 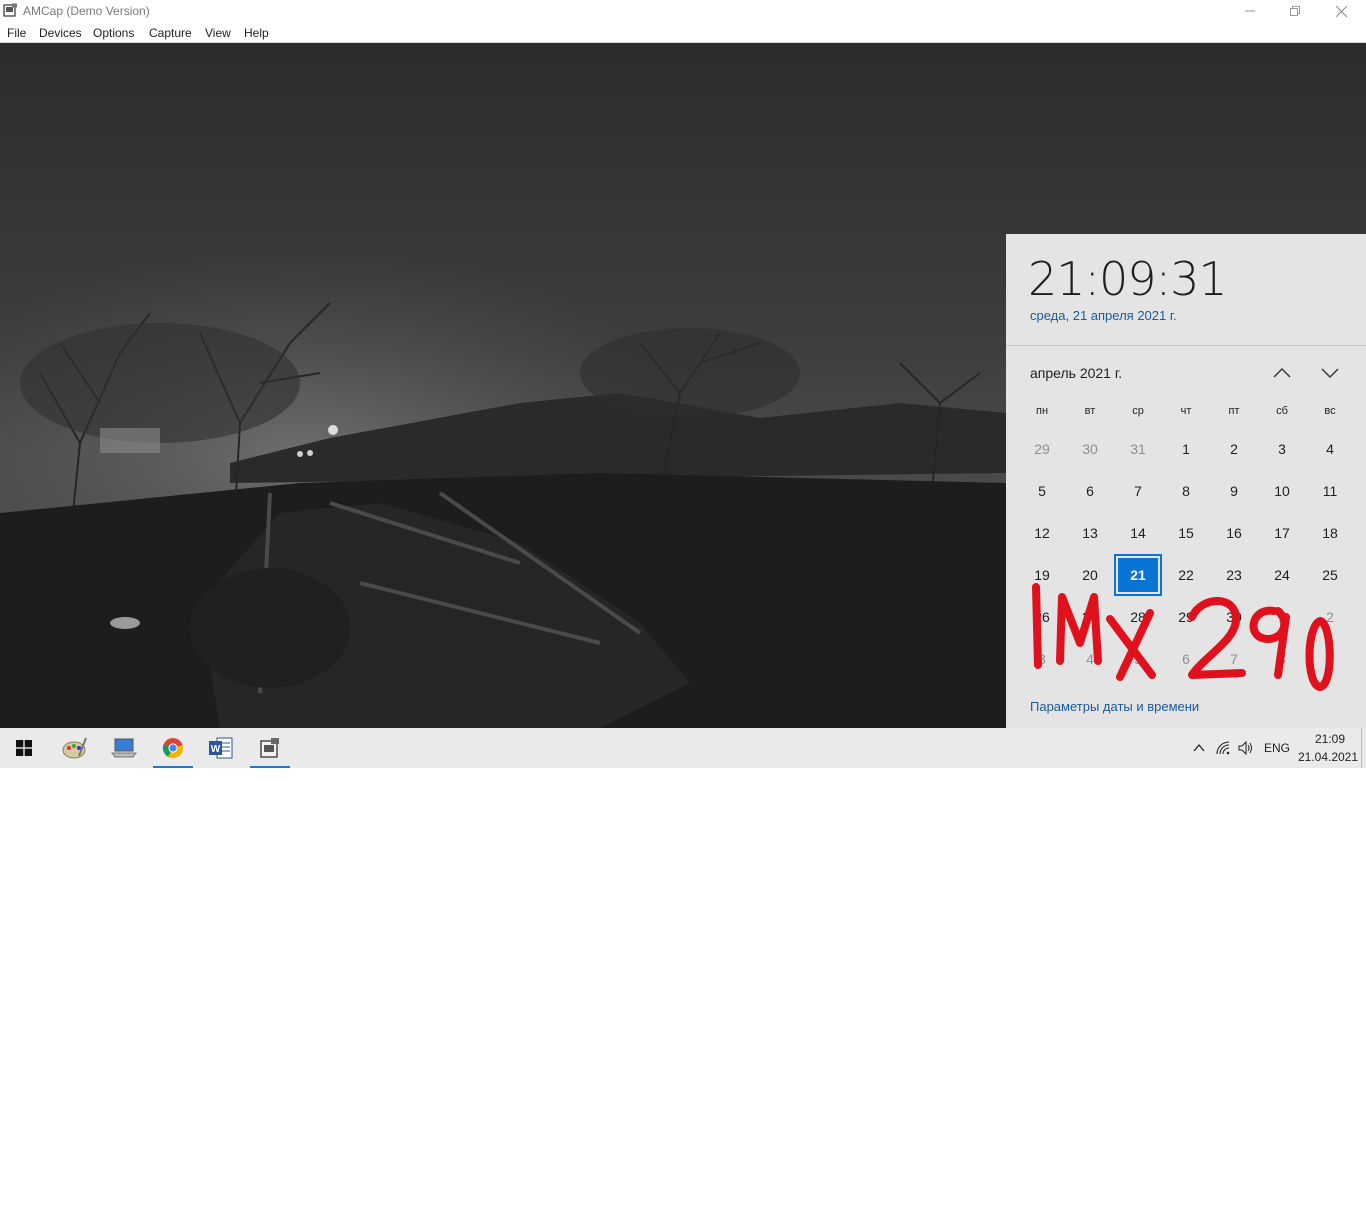 I want to click on calendar-day: 3, so click(x=1282, y=449).